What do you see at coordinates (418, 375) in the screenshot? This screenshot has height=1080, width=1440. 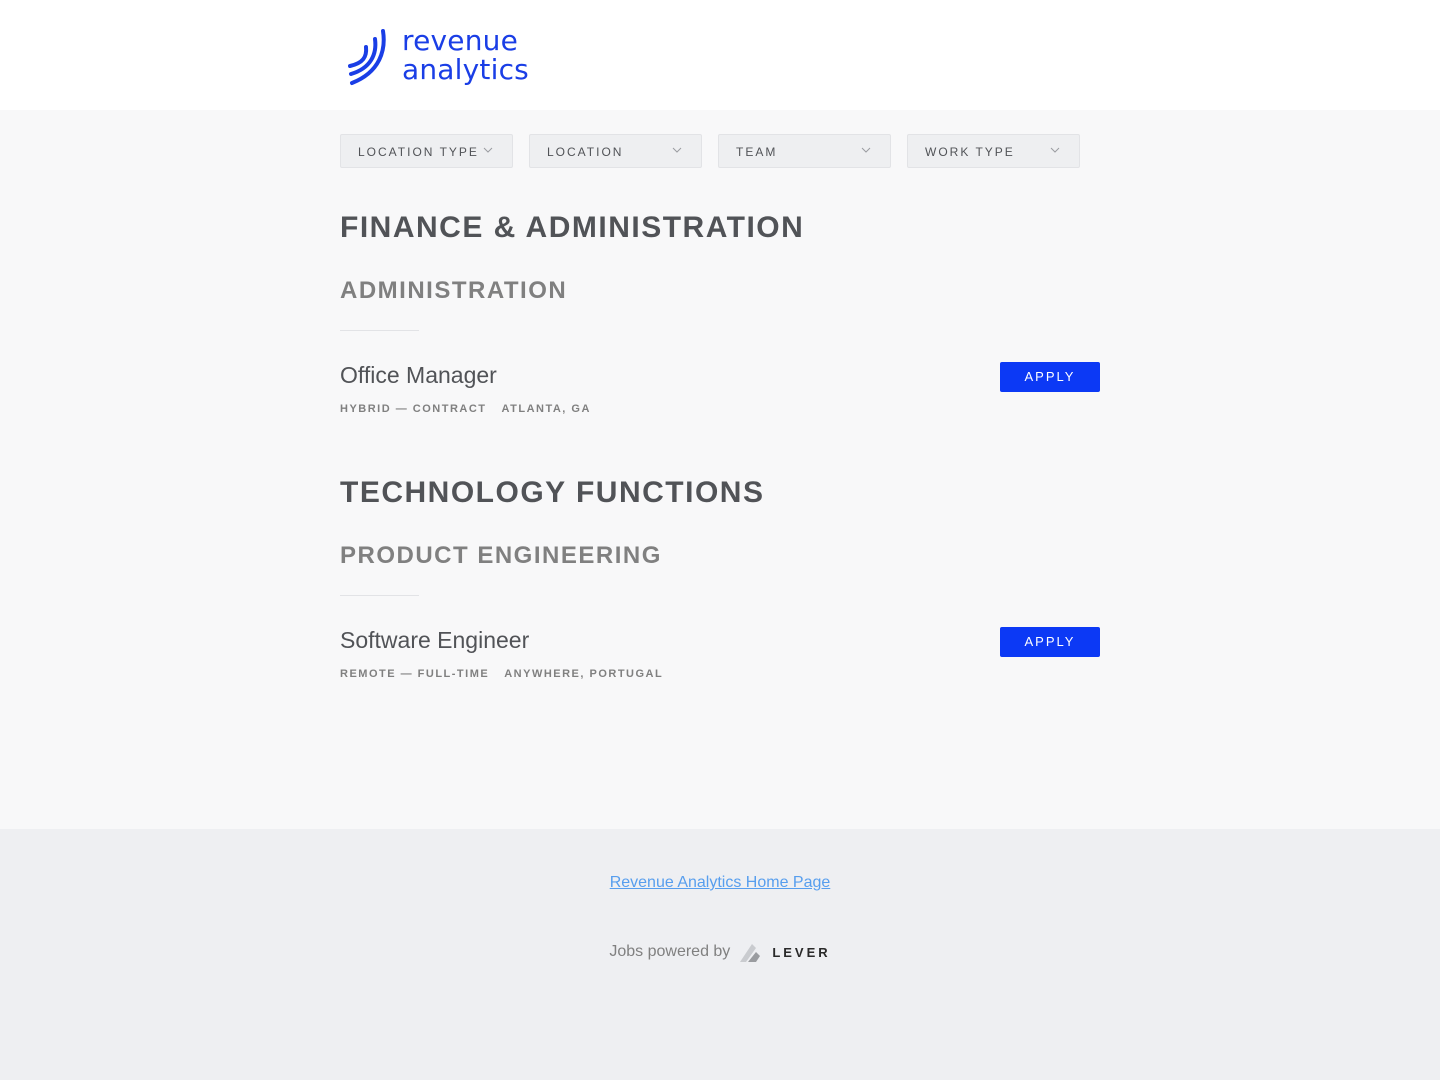 I see `posting-title: Office Manager` at bounding box center [418, 375].